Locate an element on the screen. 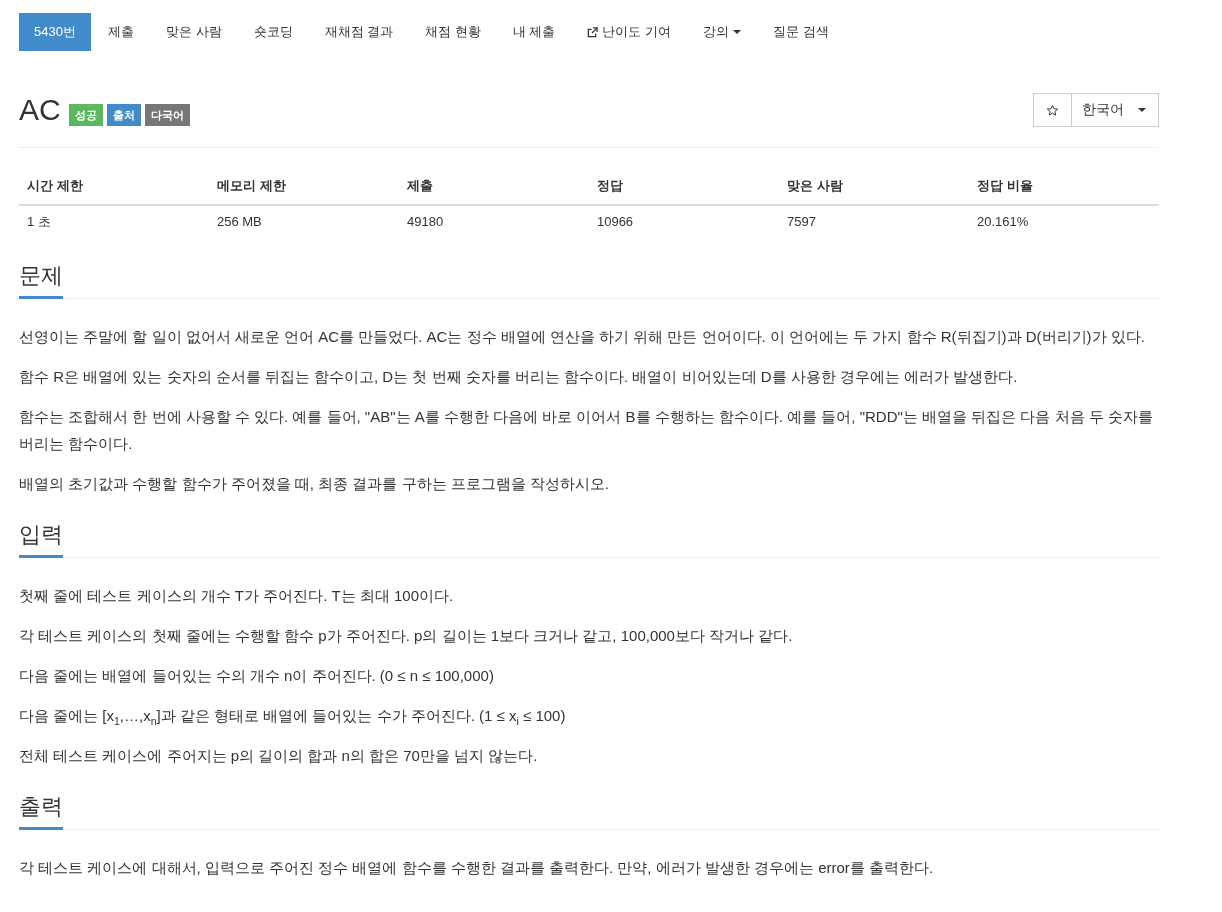 The width and height of the screenshot is (1222, 912). problem-tag: 다국어 is located at coordinates (167, 115).